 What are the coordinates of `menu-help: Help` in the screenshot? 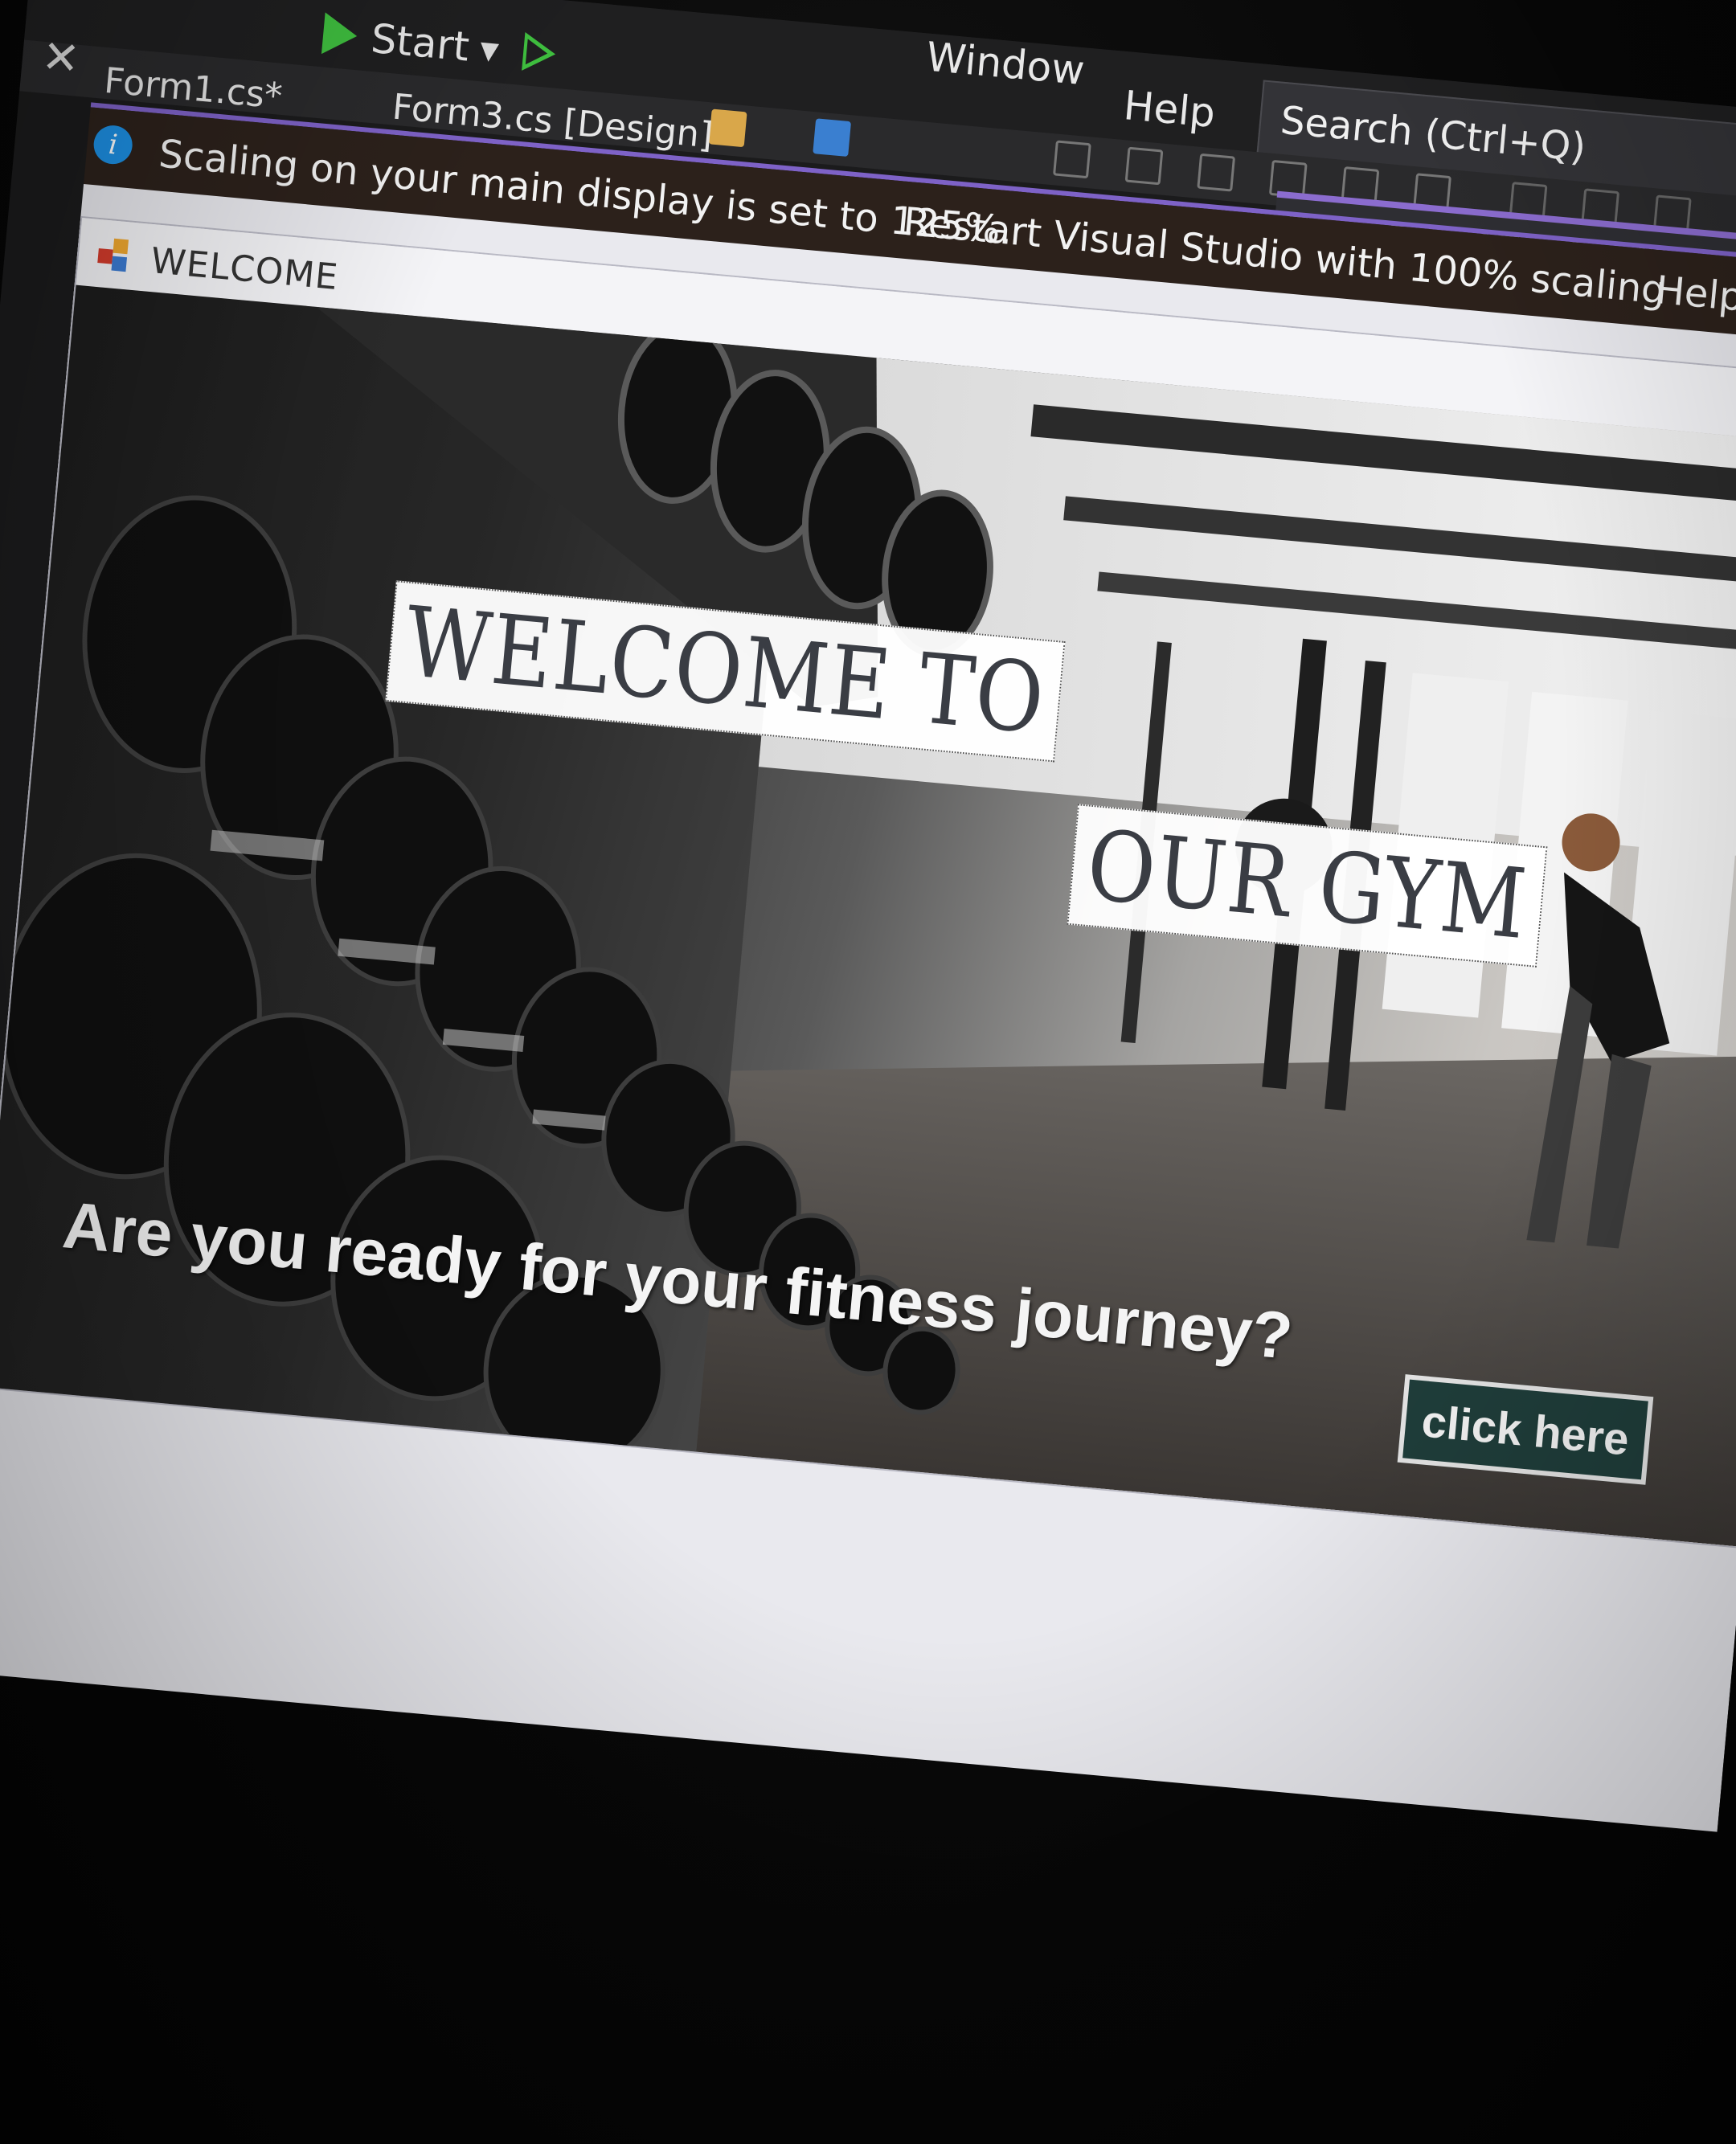 It's located at (1170, 109).